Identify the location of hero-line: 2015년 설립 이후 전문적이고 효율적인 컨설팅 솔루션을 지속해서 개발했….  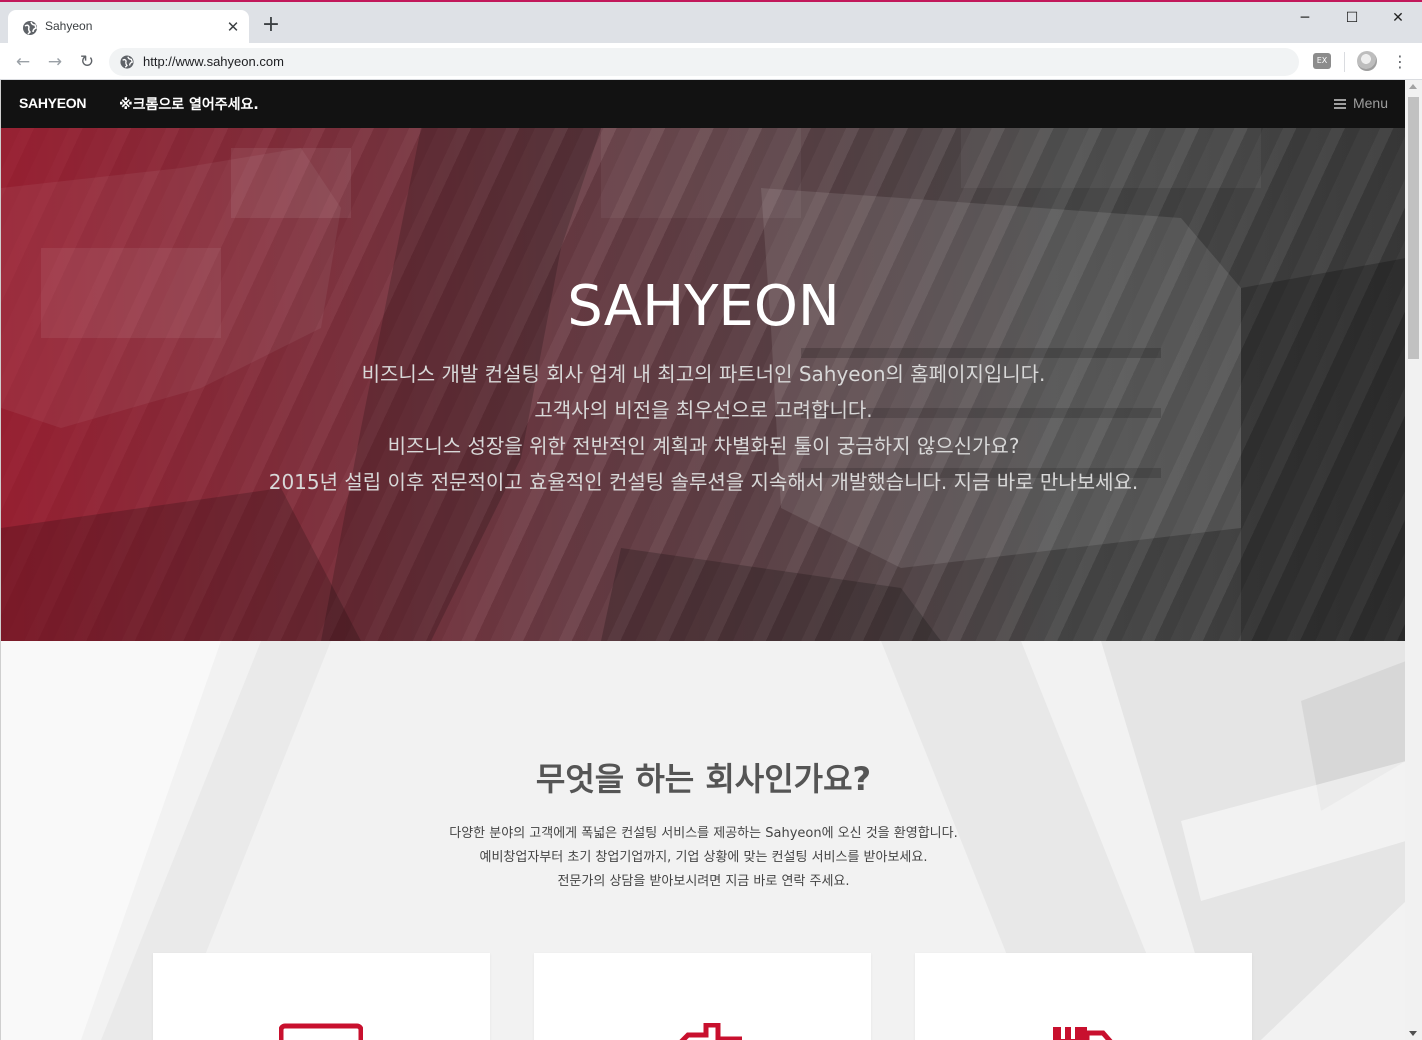
(703, 482).